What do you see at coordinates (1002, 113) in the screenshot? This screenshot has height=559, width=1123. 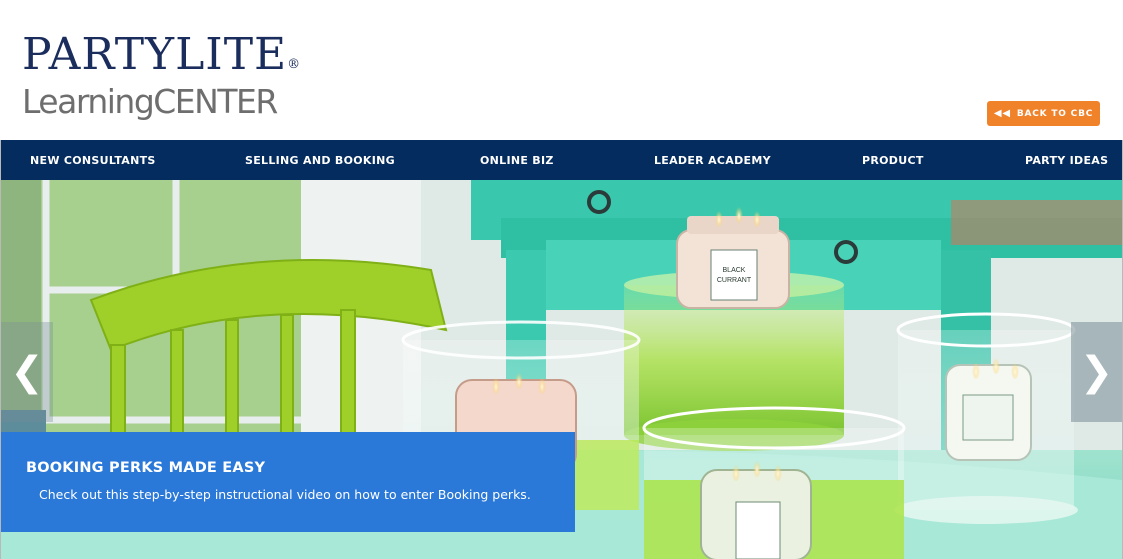 I see `double-chevron-left-icon: ◀◀` at bounding box center [1002, 113].